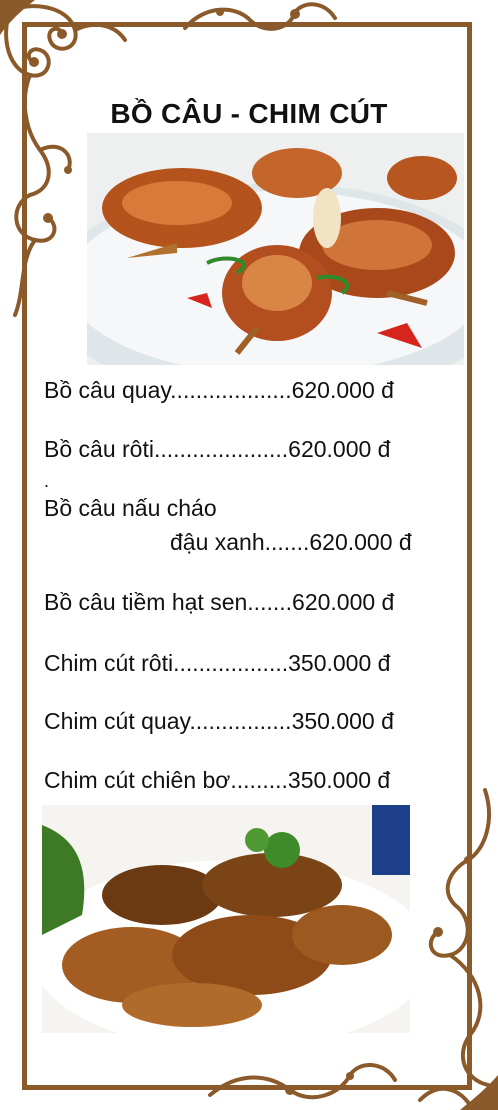 The height and width of the screenshot is (1110, 498). I want to click on menu-title: BỒ CÂU - CHIM CÚT, so click(249, 113).